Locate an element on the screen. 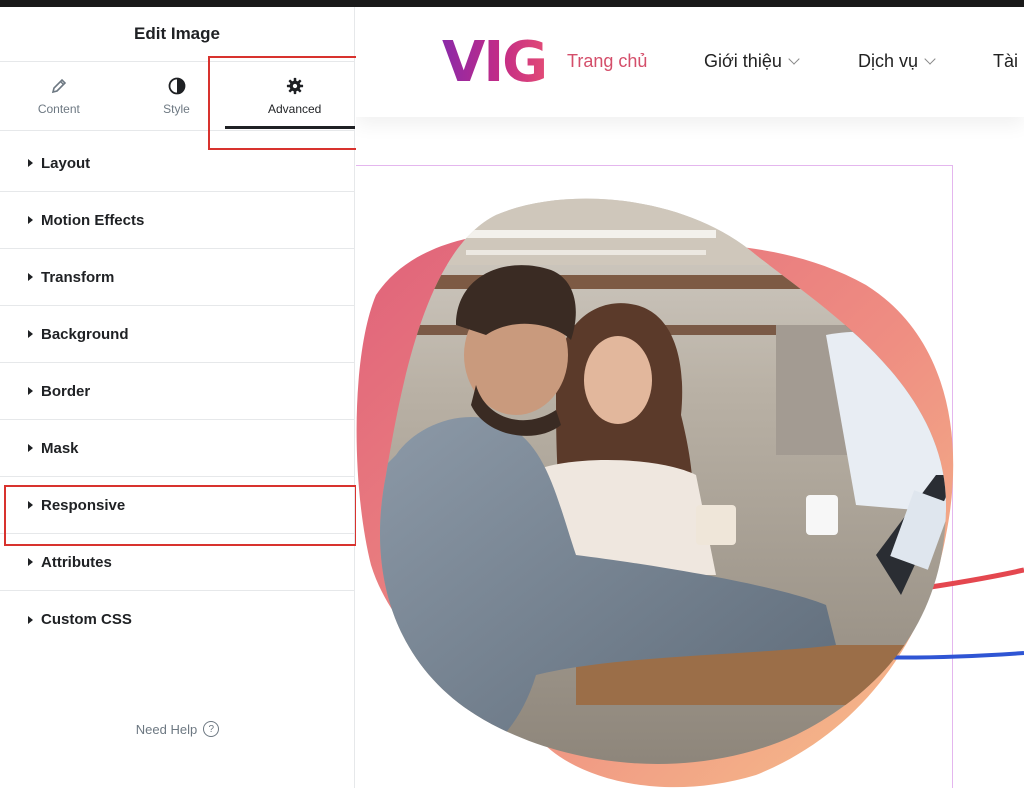  top-bar is located at coordinates (512, 3).